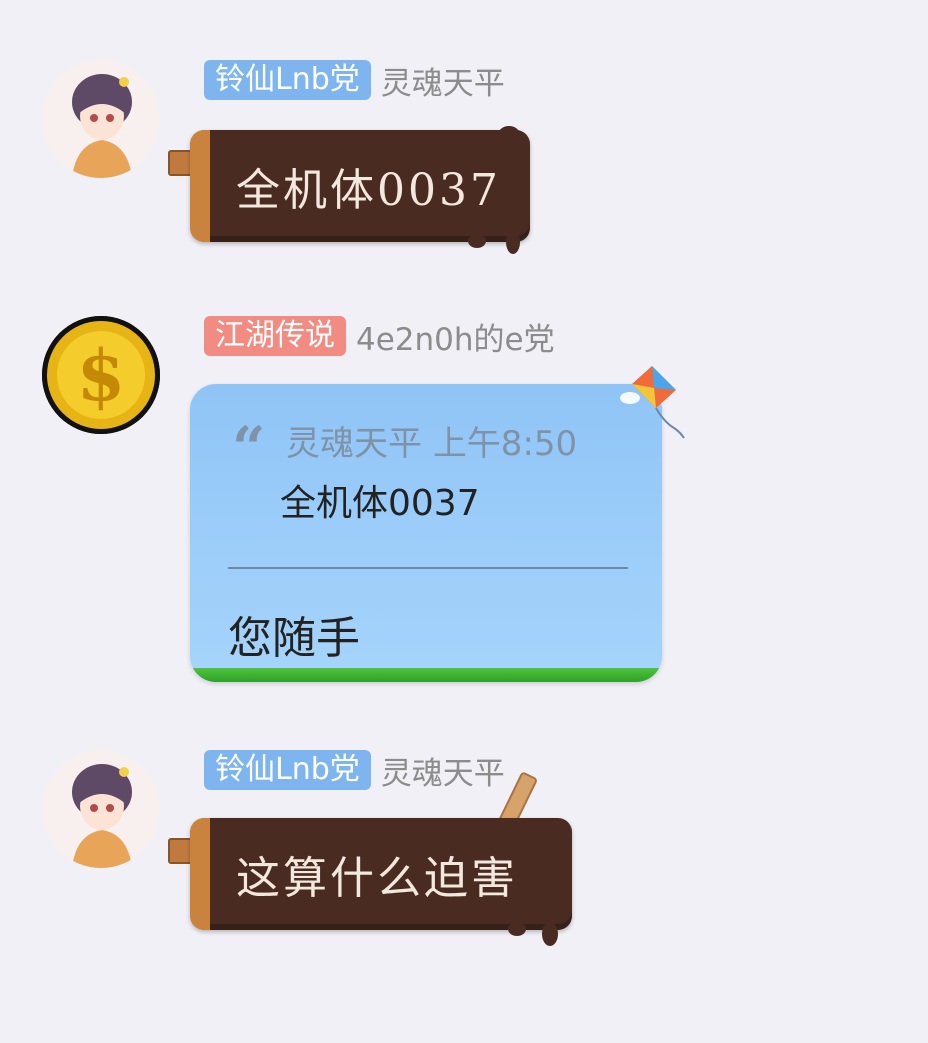 The width and height of the screenshot is (928, 1043). I want to click on message-text: 全机体0037, so click(368, 190).